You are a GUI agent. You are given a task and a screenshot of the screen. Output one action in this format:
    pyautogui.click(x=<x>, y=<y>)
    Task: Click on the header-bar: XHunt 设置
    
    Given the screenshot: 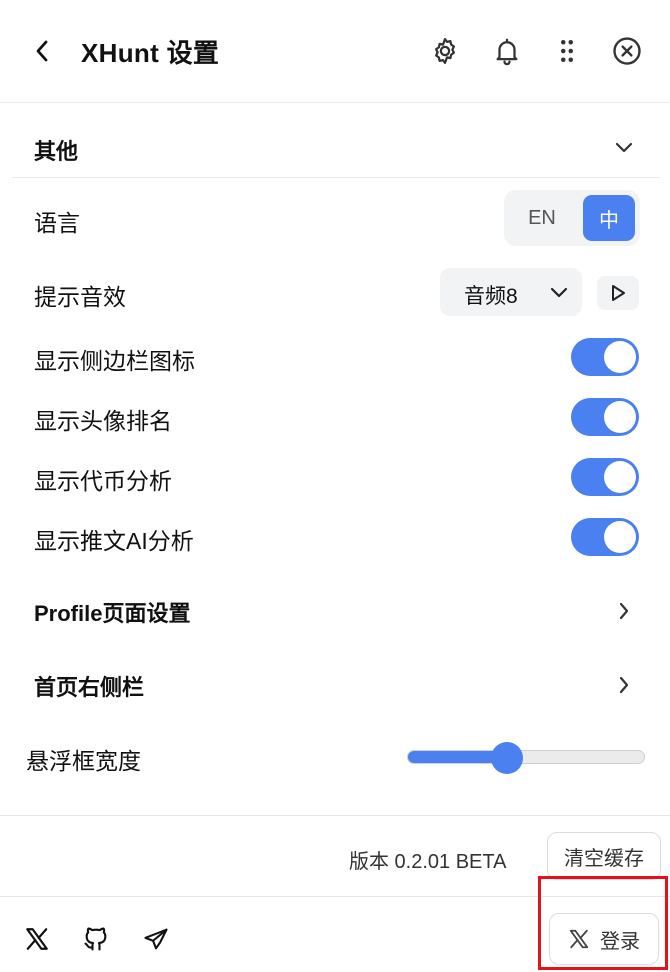 What is the action you would take?
    pyautogui.click(x=335, y=51)
    